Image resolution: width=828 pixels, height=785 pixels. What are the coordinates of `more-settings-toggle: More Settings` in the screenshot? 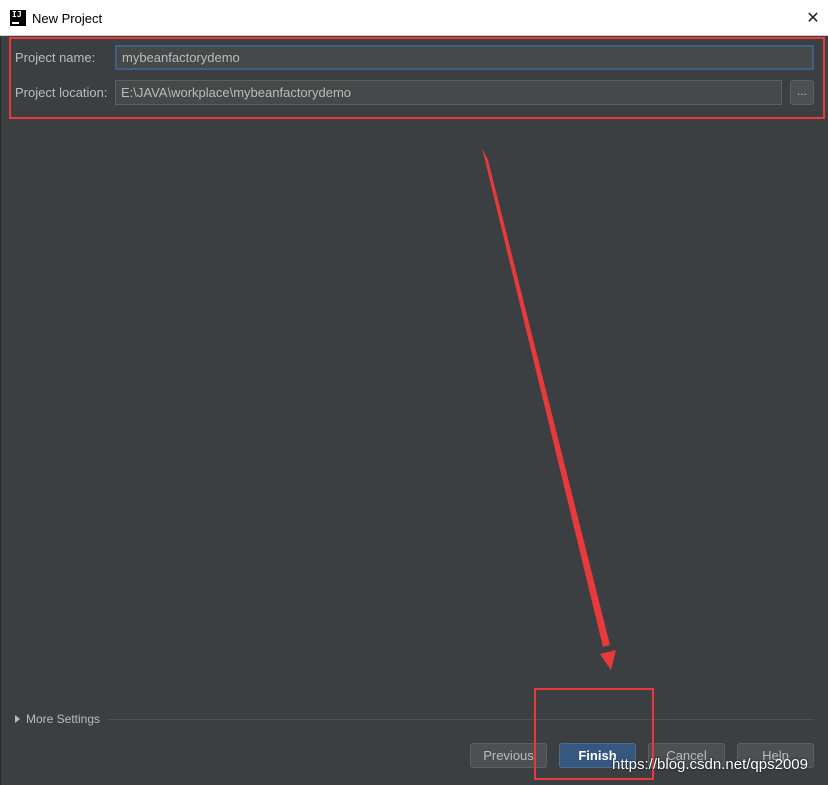 It's located at (57, 719).